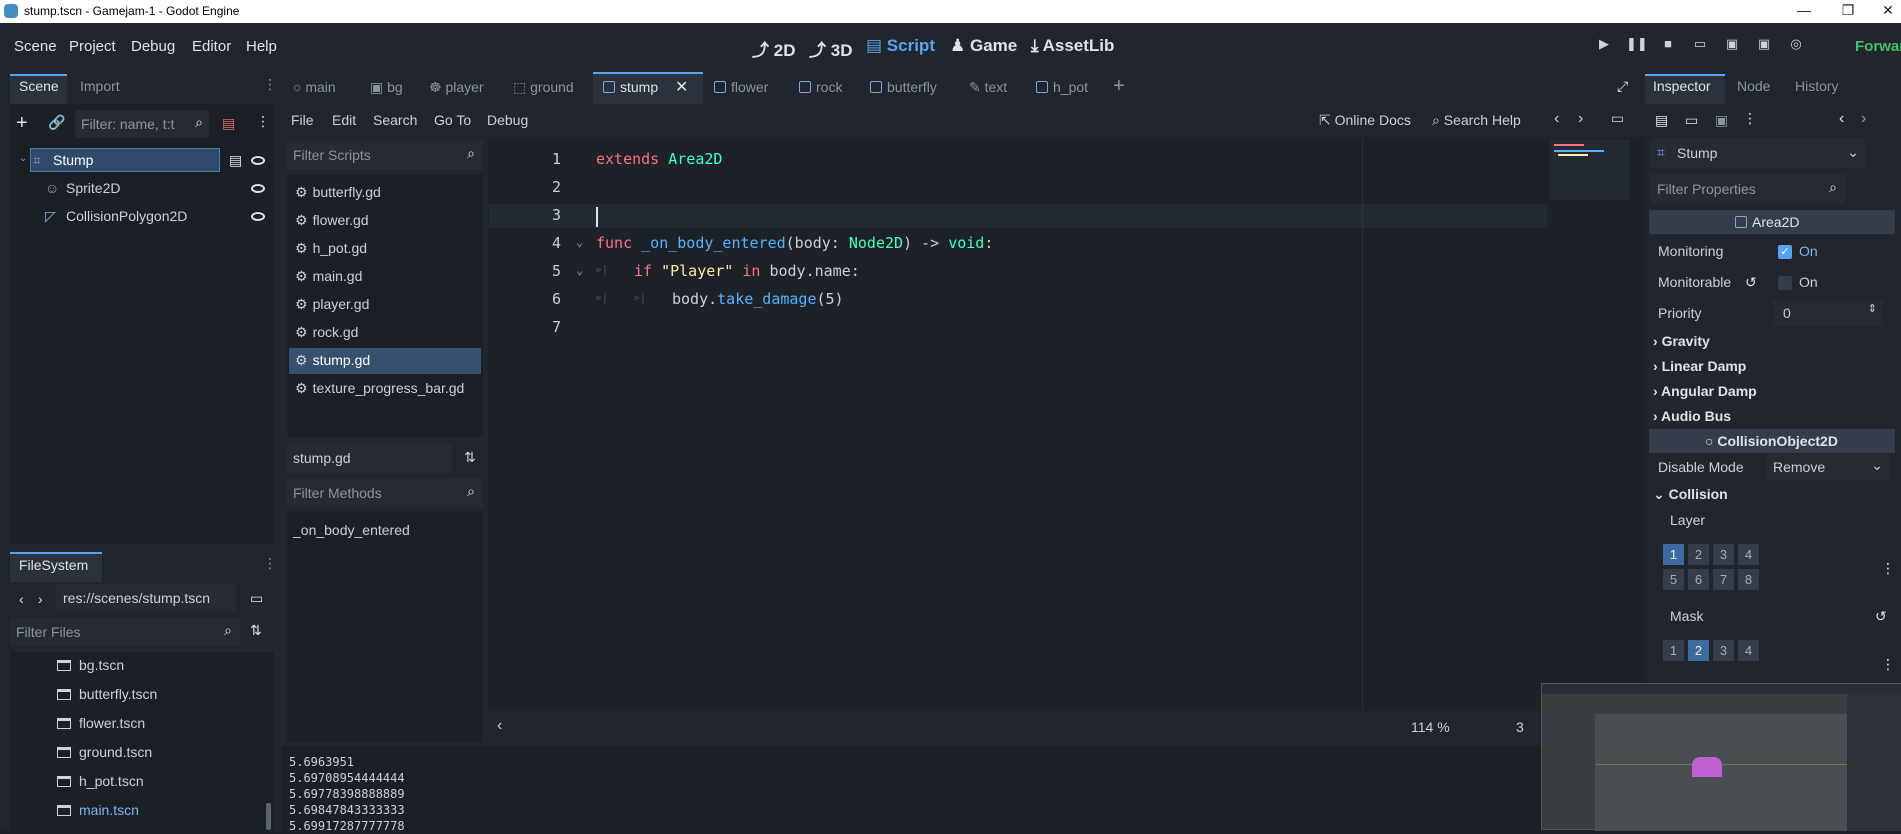 The image size is (1901, 834). What do you see at coordinates (452, 120) in the screenshot?
I see `script-menu-goto: Go To` at bounding box center [452, 120].